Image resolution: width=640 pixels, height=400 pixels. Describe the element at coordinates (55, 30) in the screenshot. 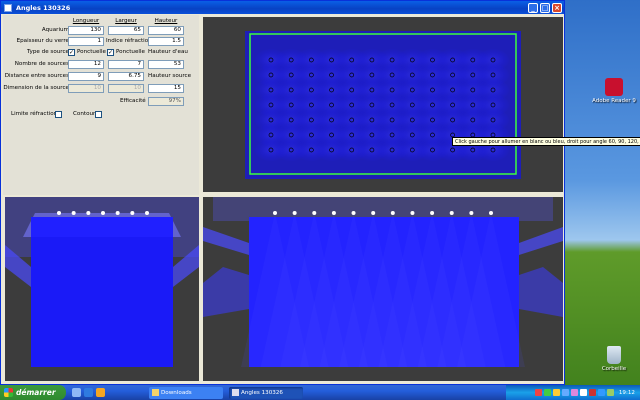

I see `aquarium-label: Aquarium` at that location.